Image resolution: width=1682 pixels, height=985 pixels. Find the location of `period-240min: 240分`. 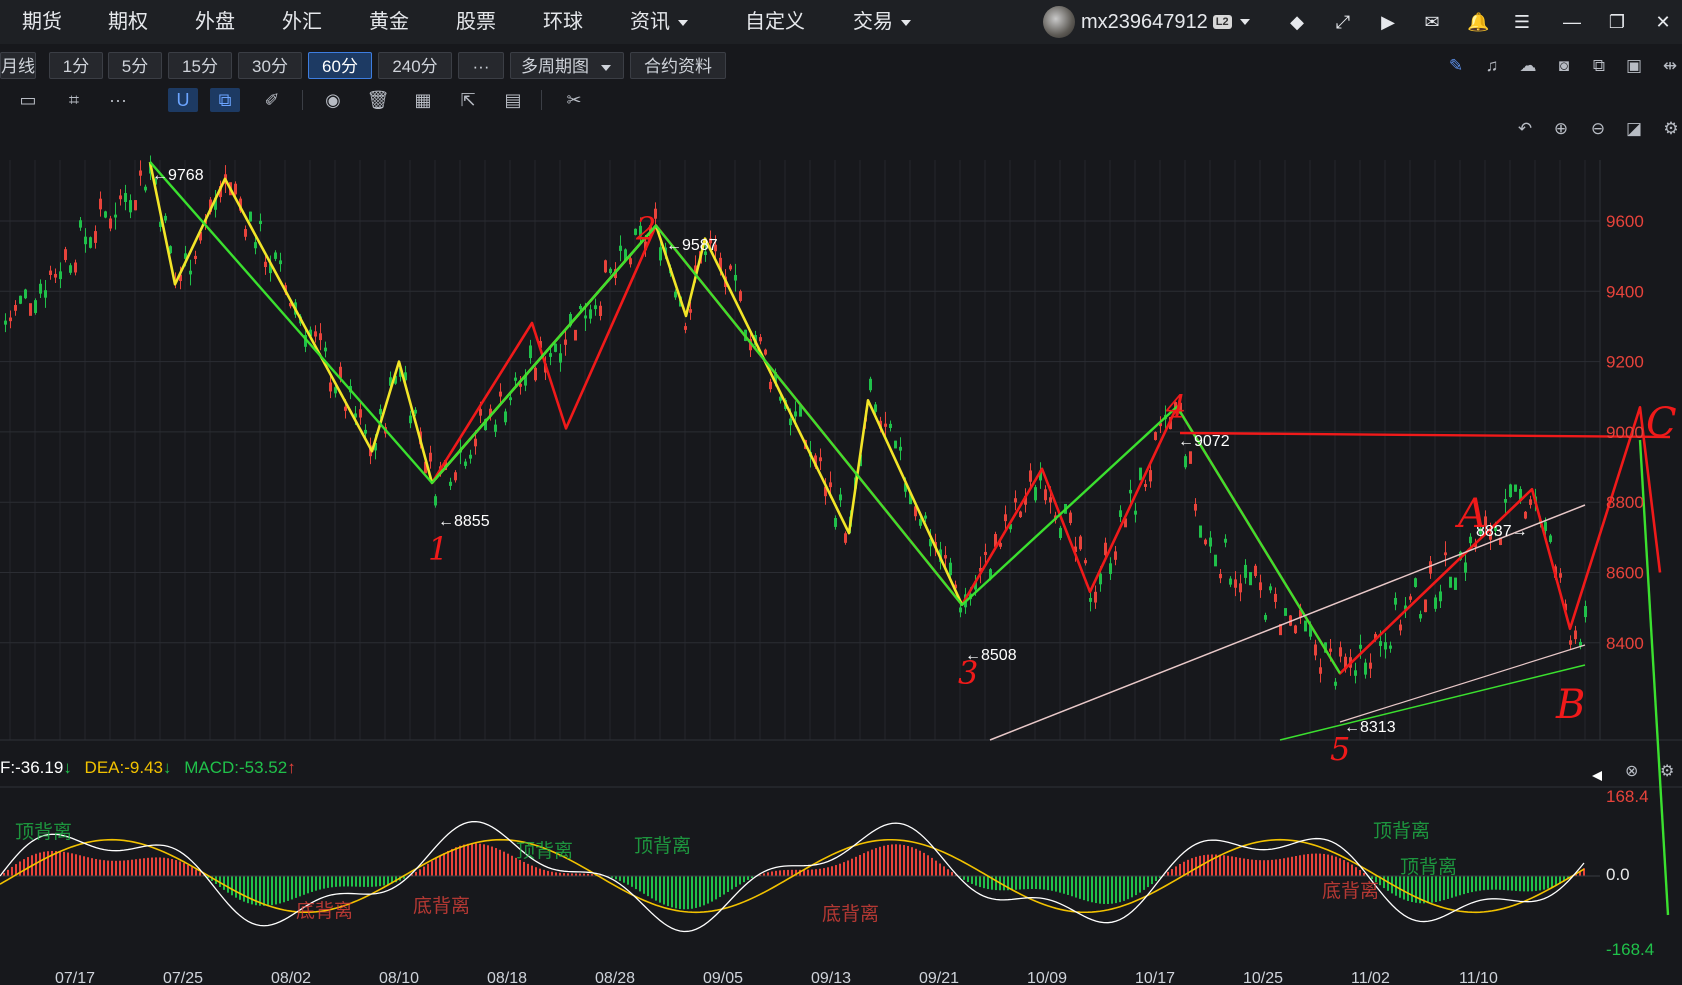

period-240min: 240分 is located at coordinates (415, 65).